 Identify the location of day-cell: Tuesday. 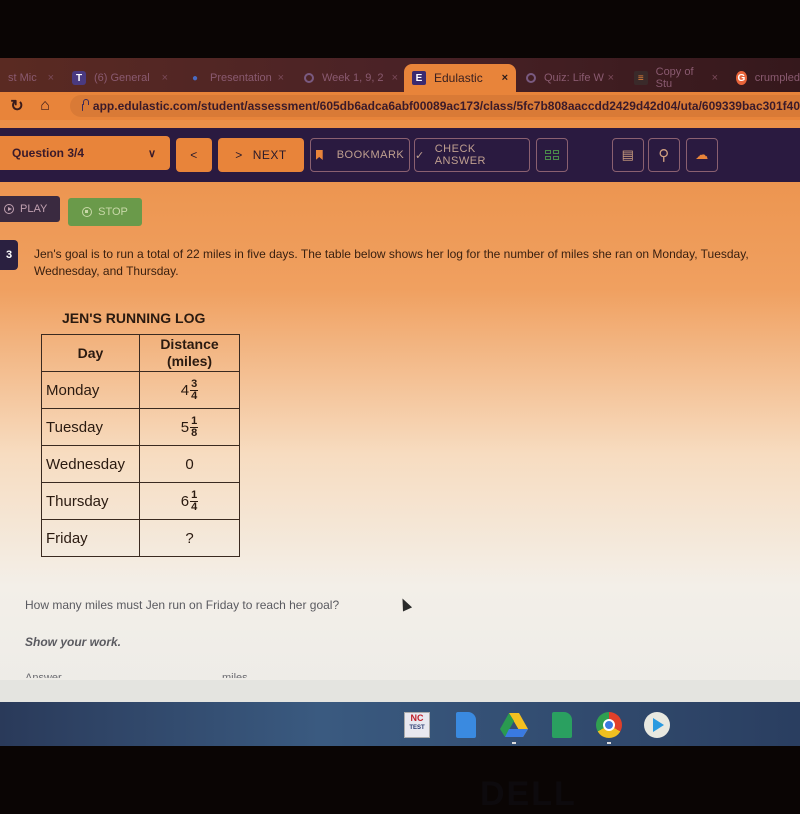
(90, 427).